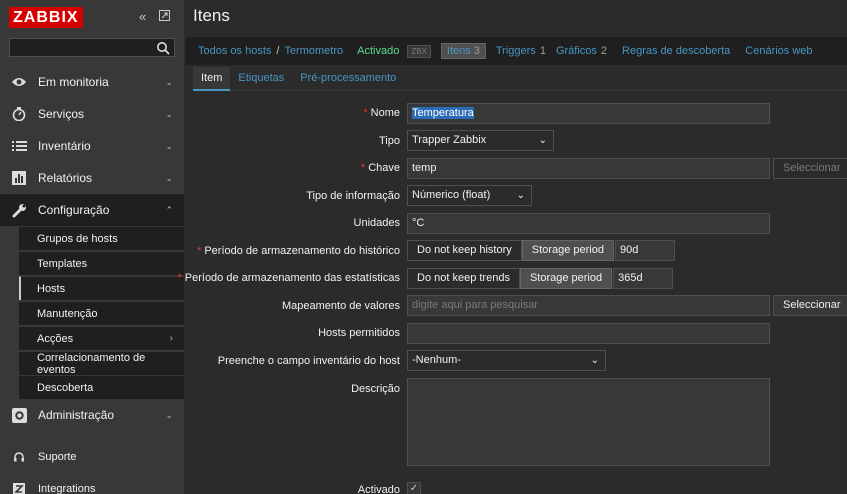  Describe the element at coordinates (67, 313) in the screenshot. I see `submenu-label: Manutenção` at that location.